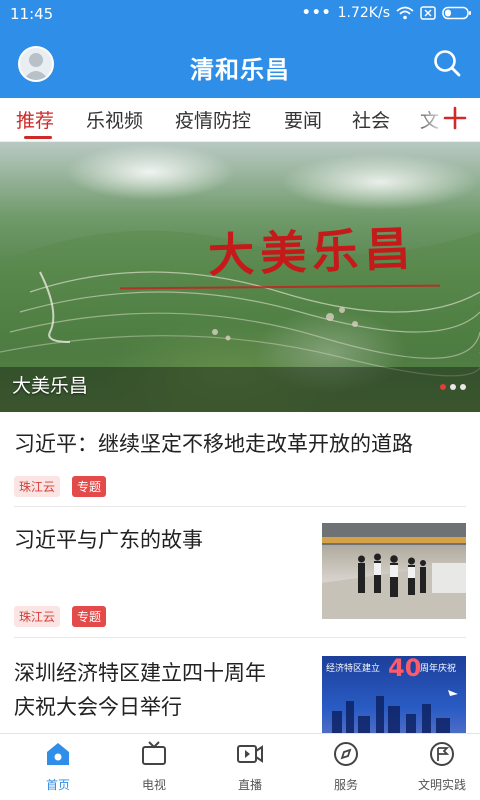 The width and height of the screenshot is (480, 800). I want to click on nav-service: 服务, so click(346, 766).